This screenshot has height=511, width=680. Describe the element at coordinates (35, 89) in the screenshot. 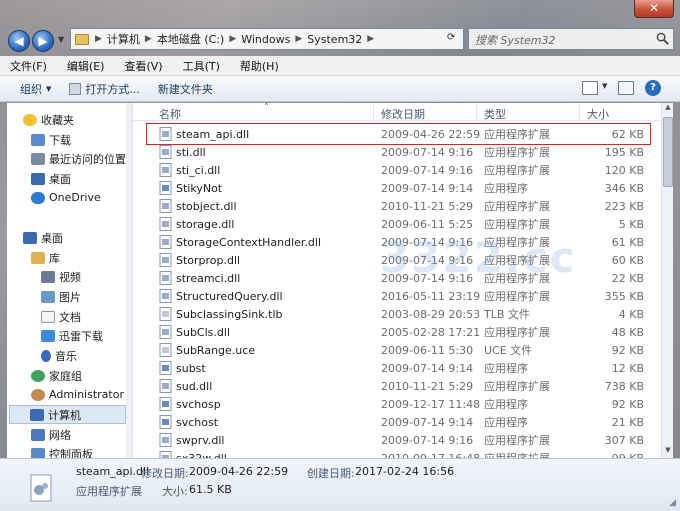

I see `organize-button: 组织 ▼` at that location.